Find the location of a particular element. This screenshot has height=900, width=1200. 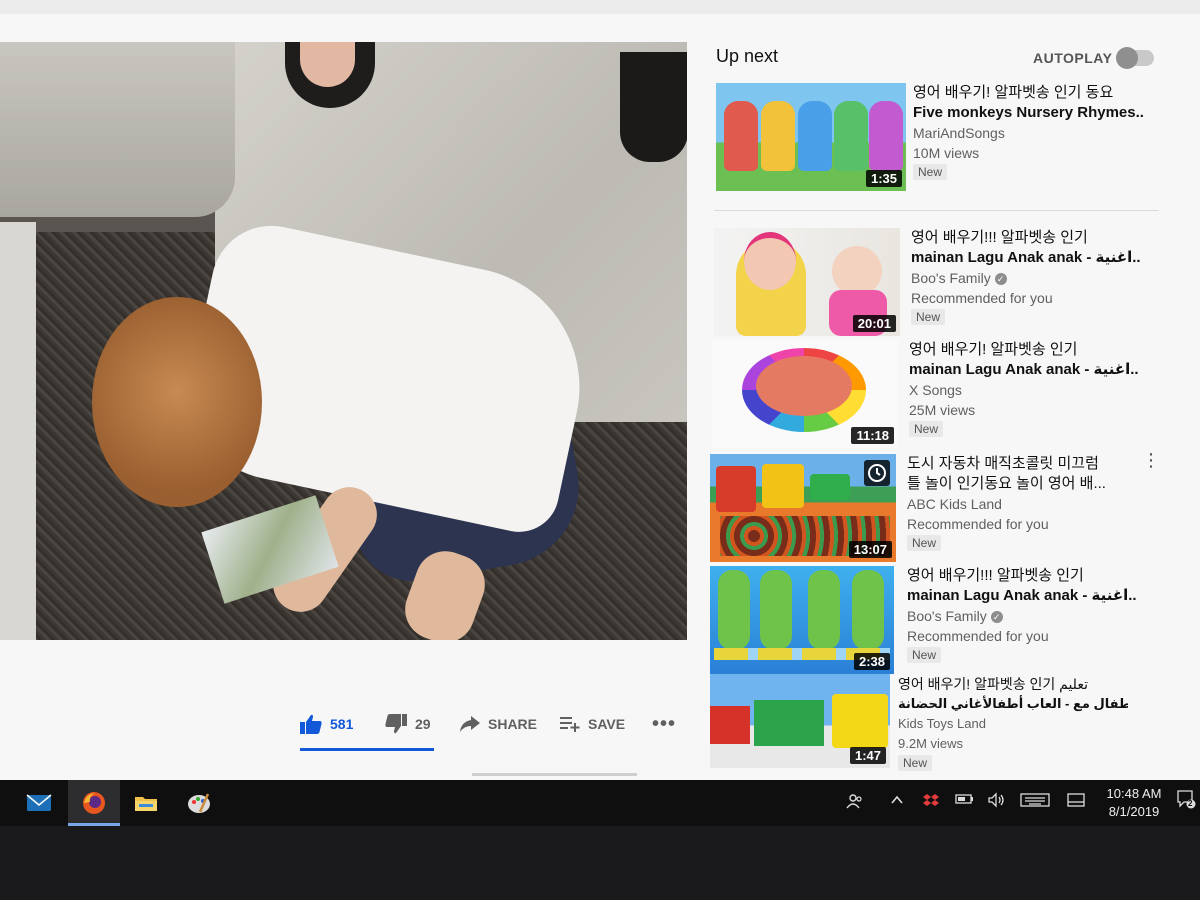

video-duration: 13:07 is located at coordinates (870, 549).